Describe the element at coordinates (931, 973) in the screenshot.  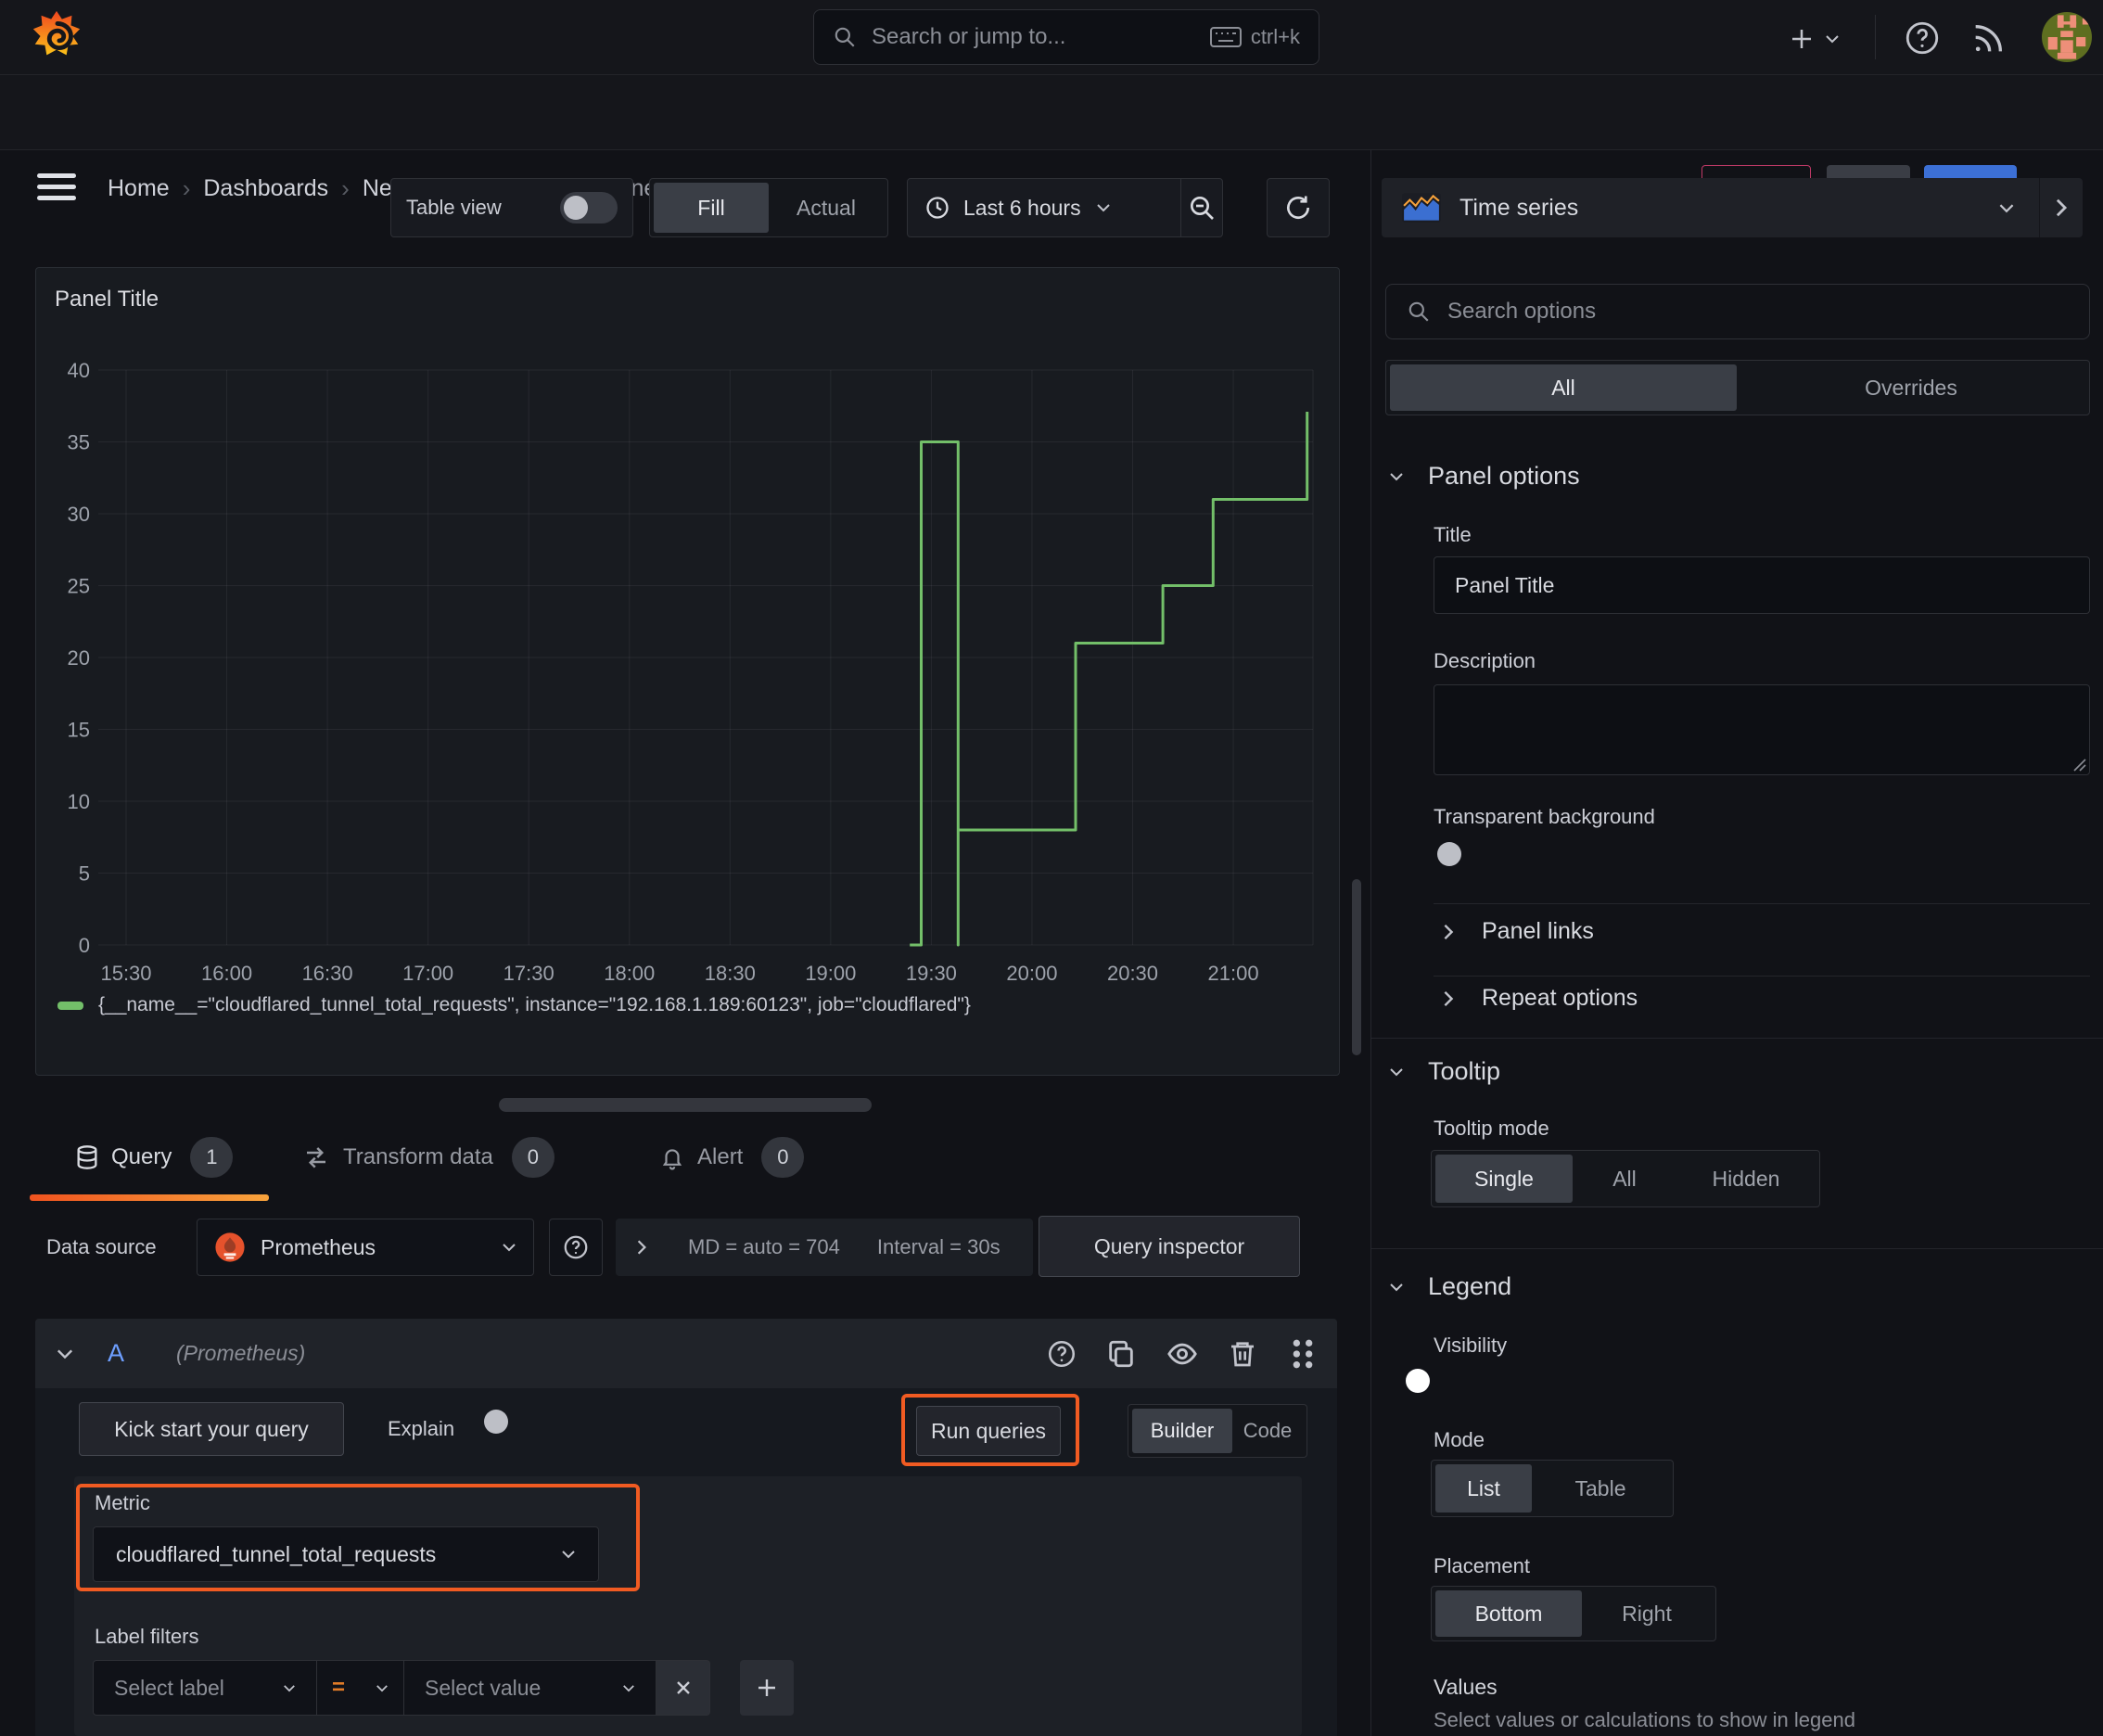
I see `svg-text: 19:30` at that location.